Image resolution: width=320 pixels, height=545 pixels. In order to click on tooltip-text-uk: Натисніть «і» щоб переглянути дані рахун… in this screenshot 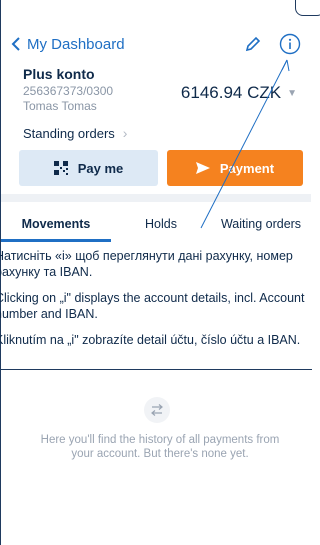, I will do `click(146, 264)`.